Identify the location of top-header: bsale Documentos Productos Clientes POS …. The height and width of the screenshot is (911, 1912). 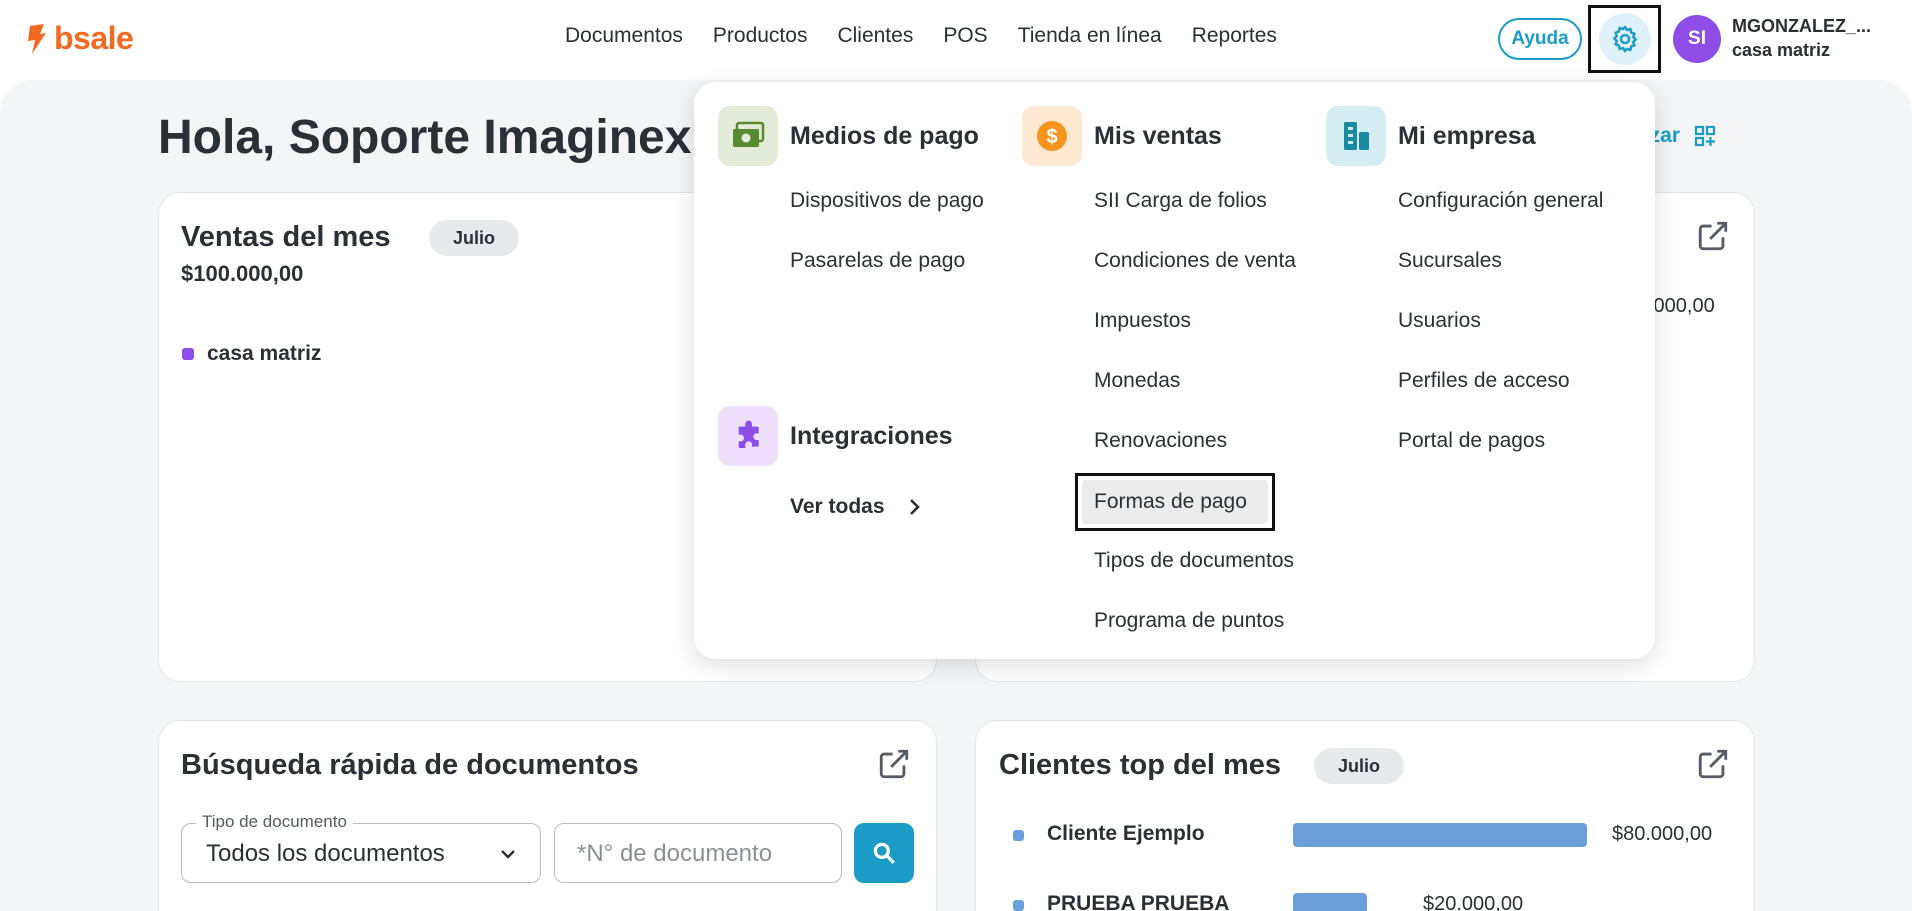
(956, 40).